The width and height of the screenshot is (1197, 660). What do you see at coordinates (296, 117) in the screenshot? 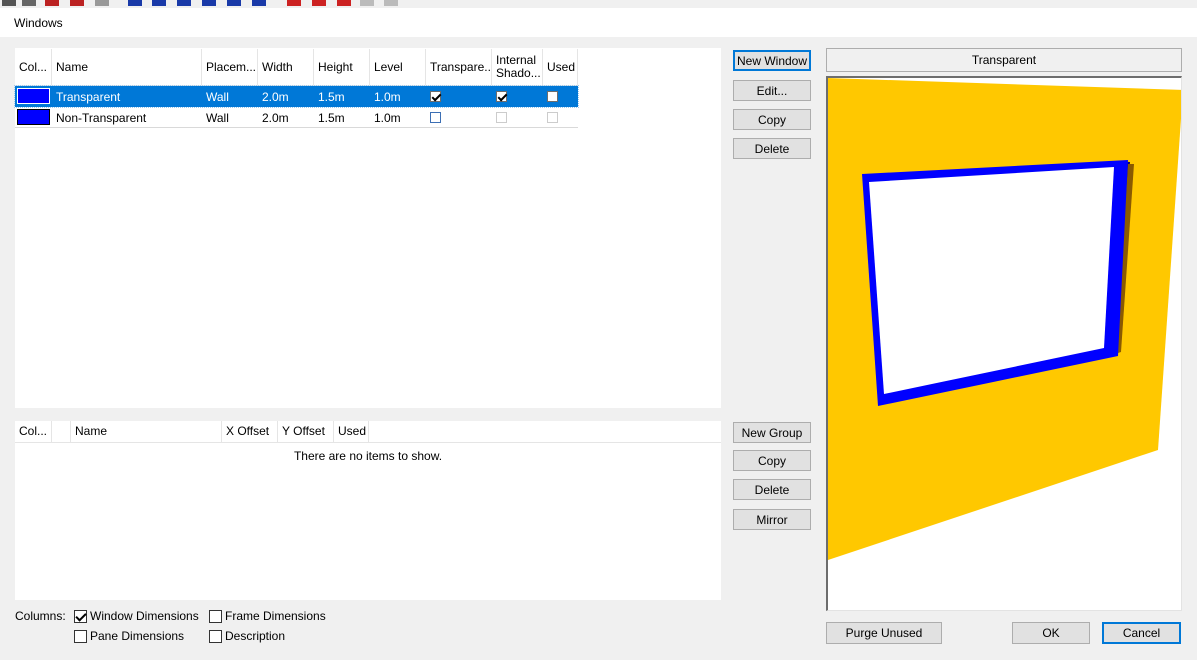
I see `table-row: Non-Transparent Wall 2.0m 1.5m 1.0m` at bounding box center [296, 117].